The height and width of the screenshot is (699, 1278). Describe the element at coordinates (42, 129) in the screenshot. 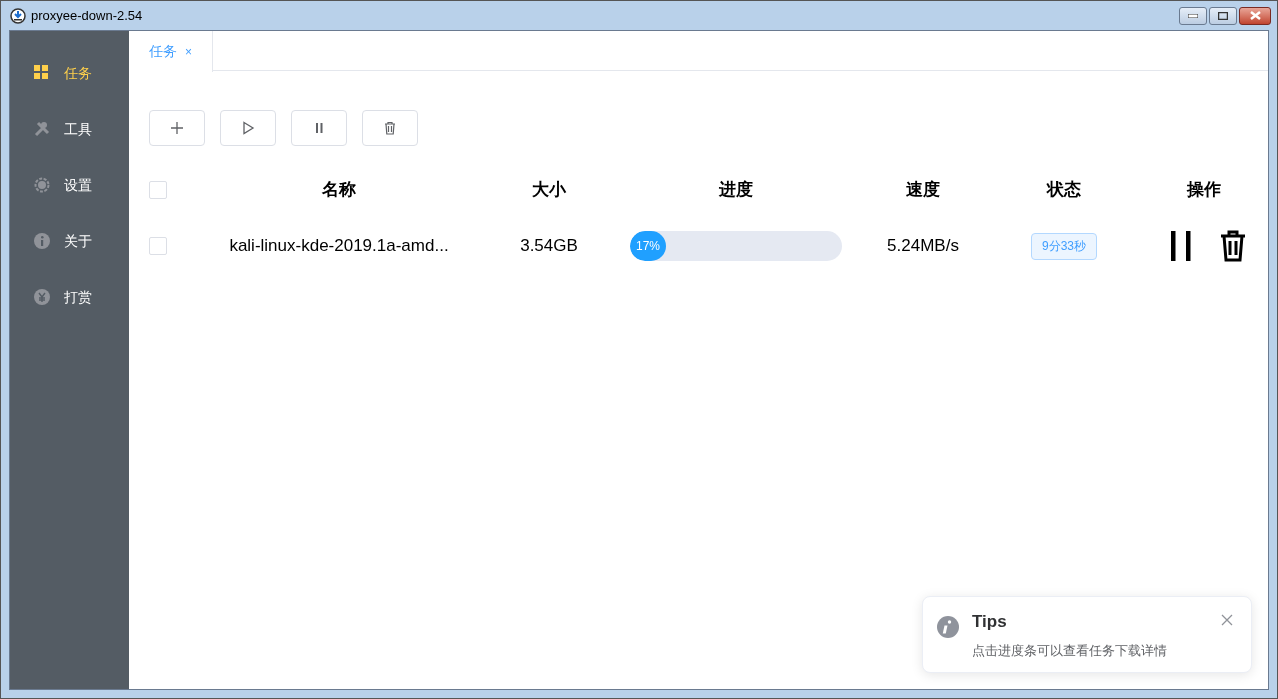

I see `tools-icon` at that location.